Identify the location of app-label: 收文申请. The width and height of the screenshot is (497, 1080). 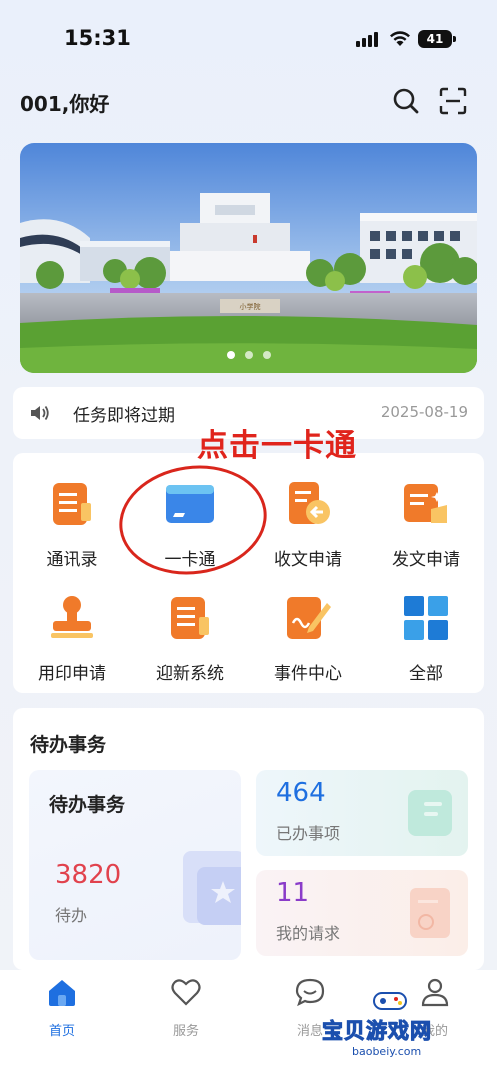
(308, 560).